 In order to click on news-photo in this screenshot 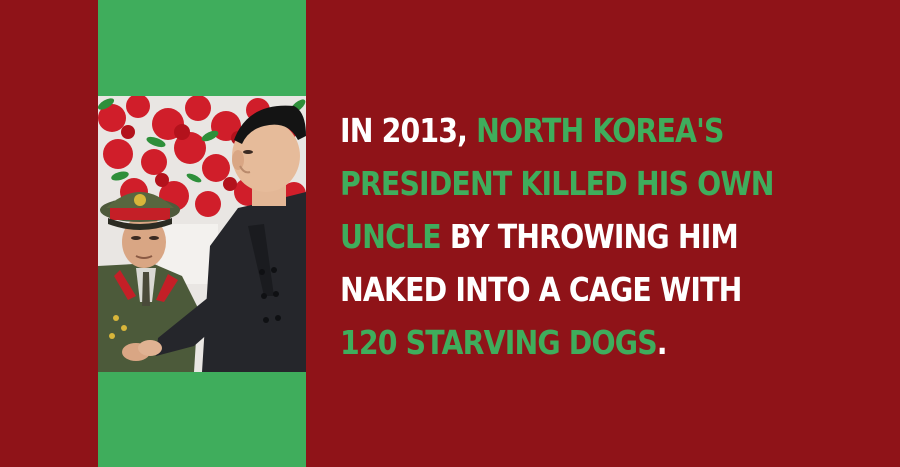, I will do `click(202, 234)`.